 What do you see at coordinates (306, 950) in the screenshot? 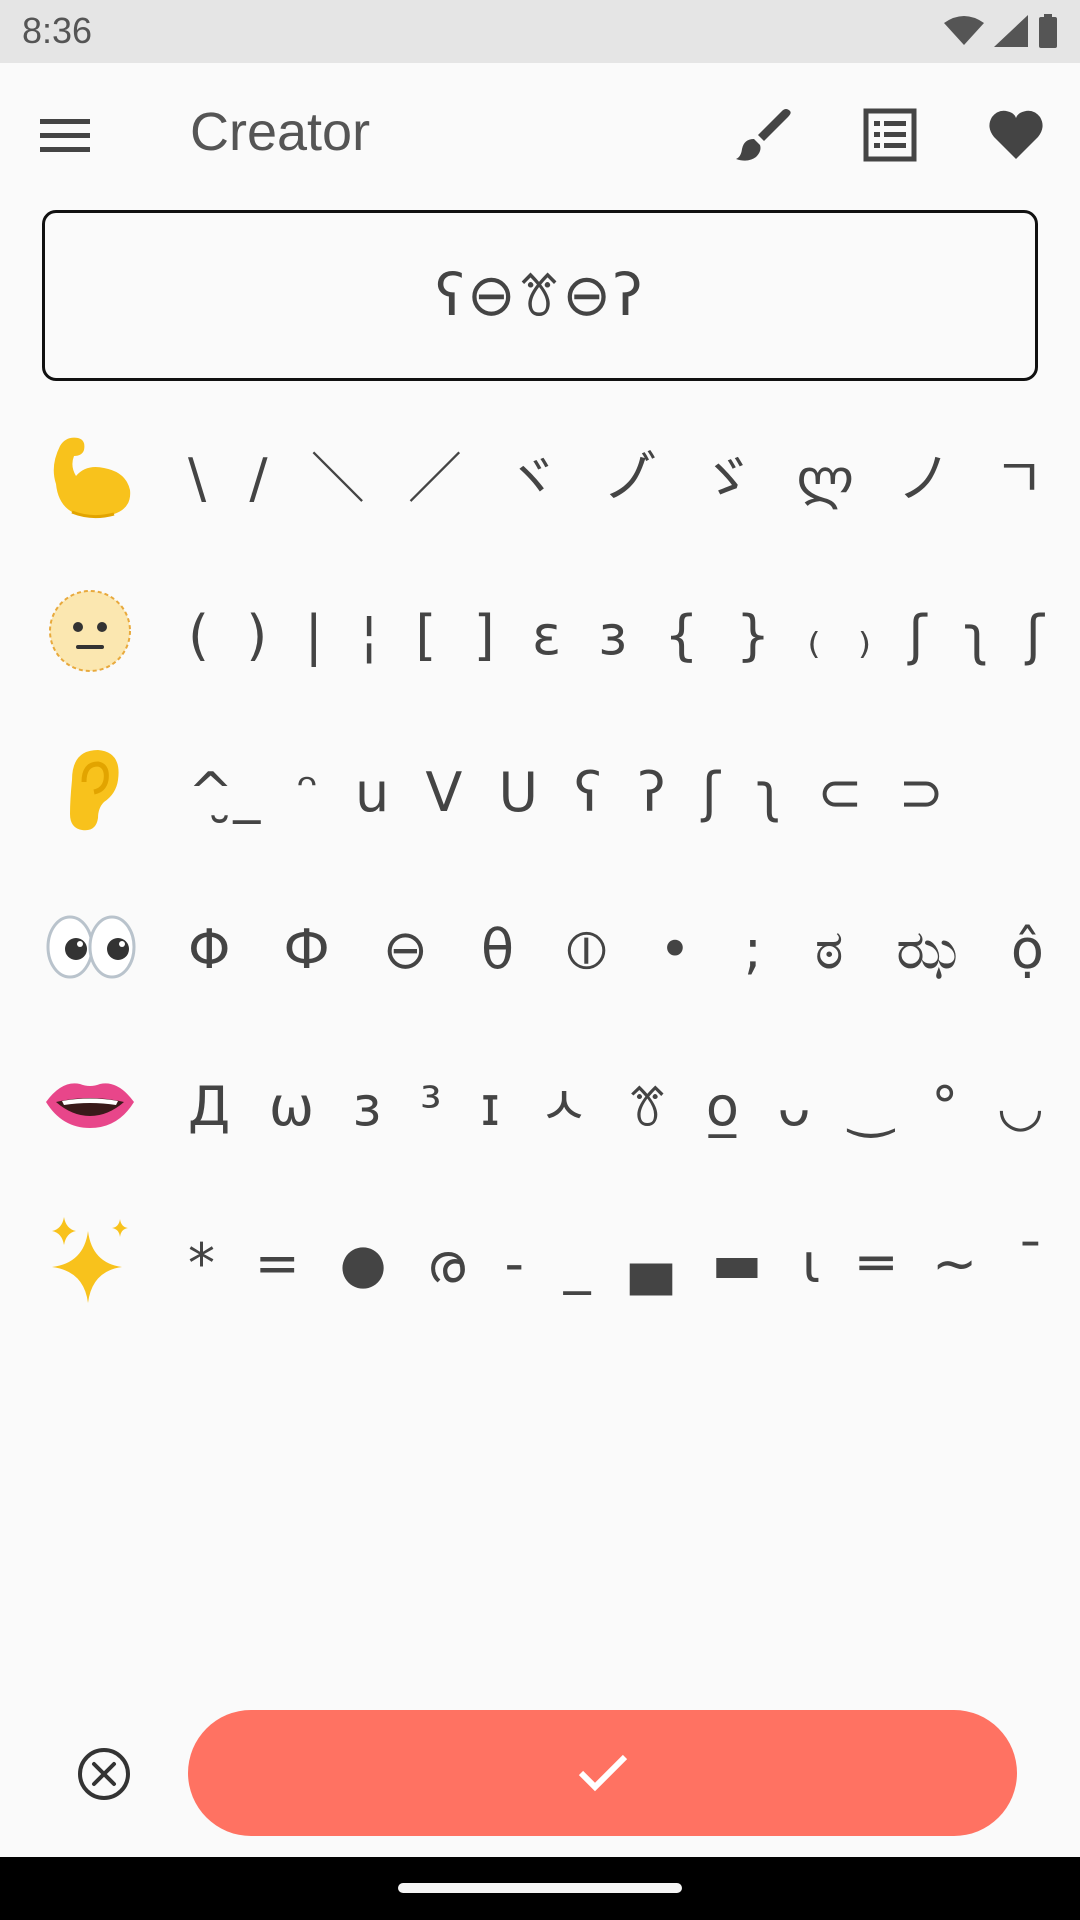
I see `char-button: Ф` at bounding box center [306, 950].